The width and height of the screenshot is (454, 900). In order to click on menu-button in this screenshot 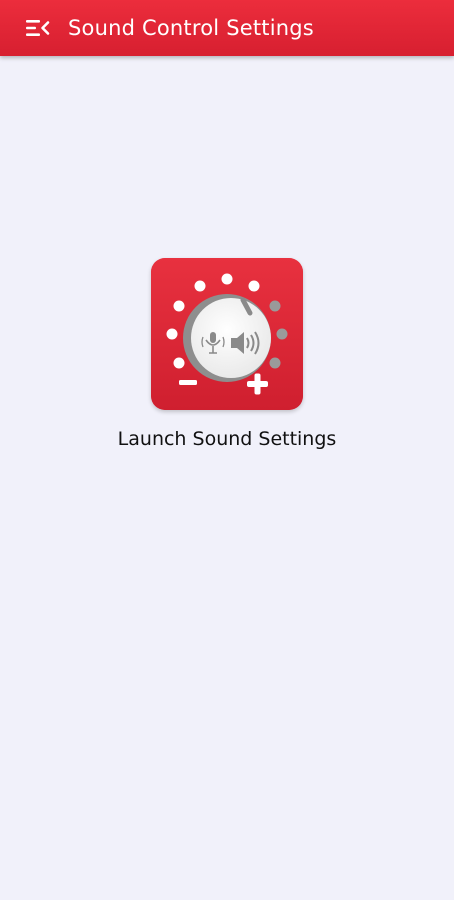, I will do `click(38, 28)`.